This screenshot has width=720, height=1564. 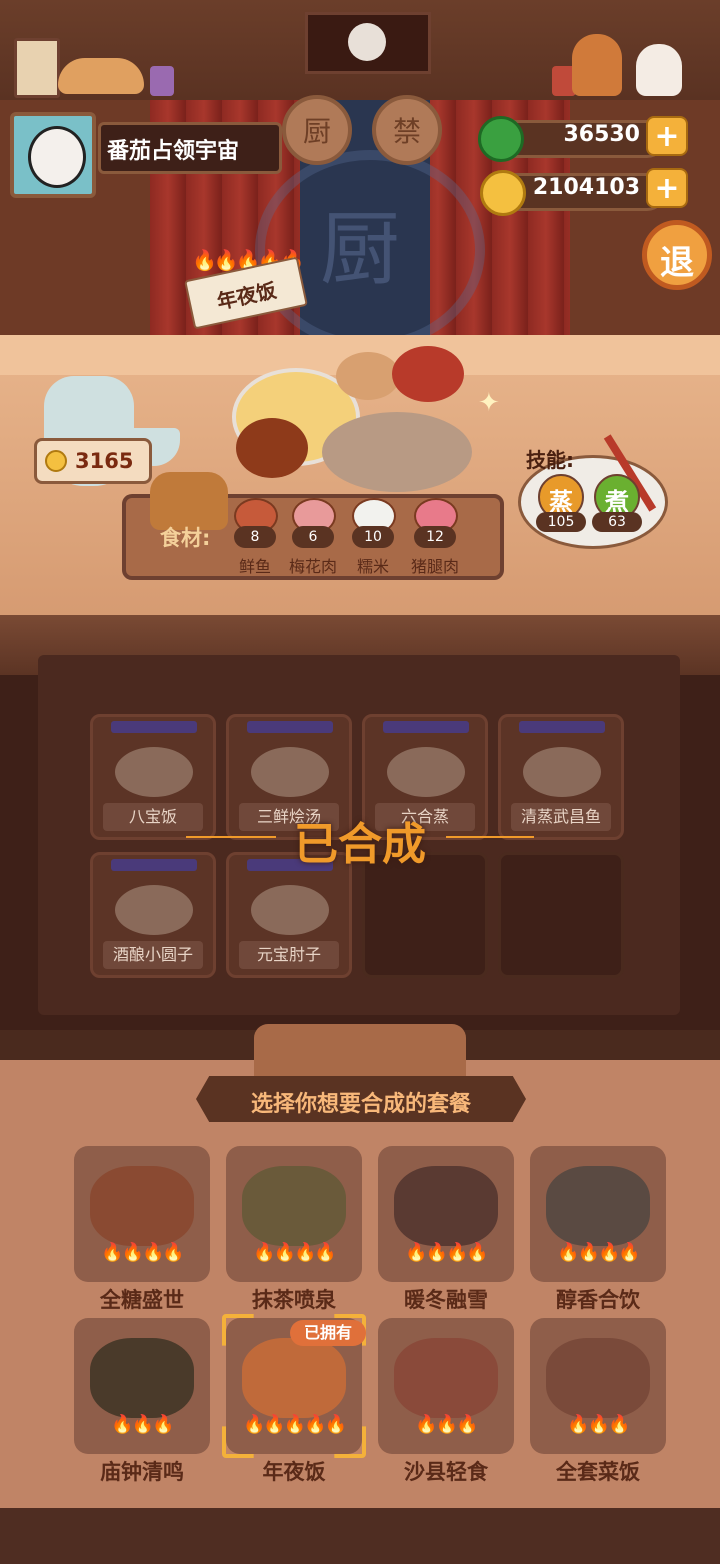 I want to click on add-jade-button: +, so click(x=667, y=136).